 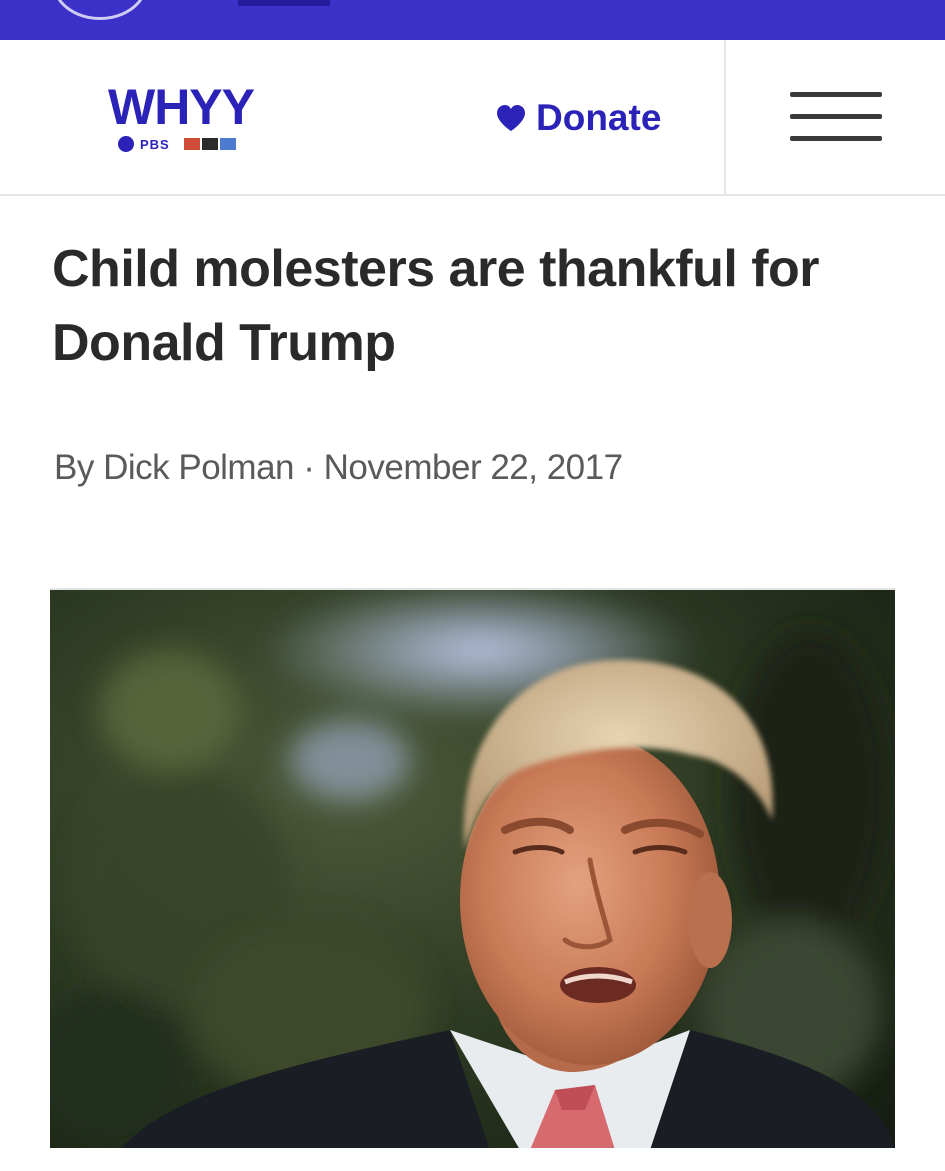 I want to click on article-byline: By Dick Polman · November 22, 2017, so click(x=338, y=468).